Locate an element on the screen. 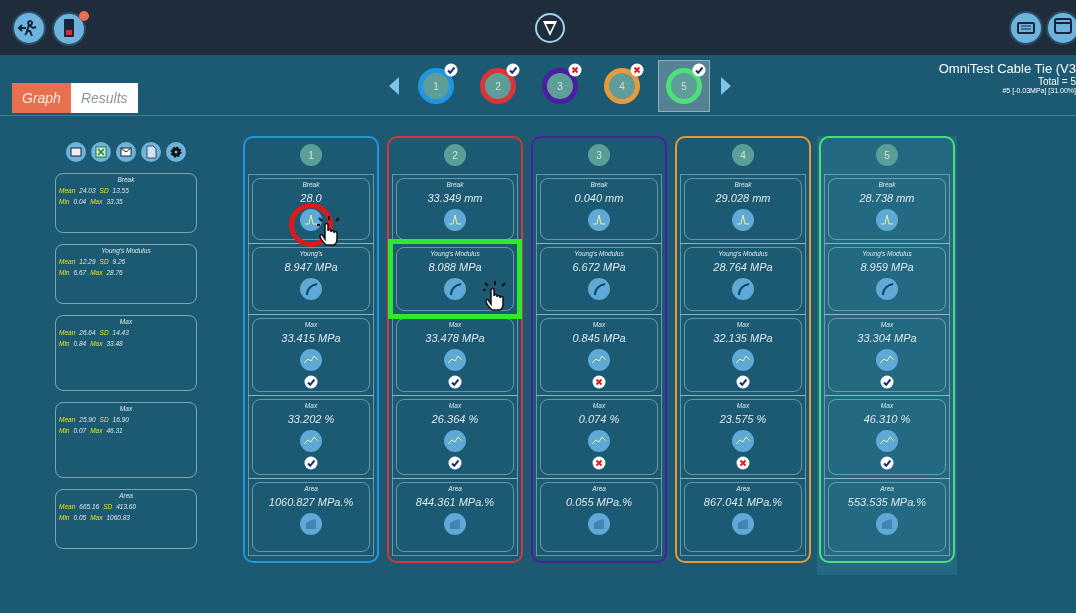  result-value: 33.202 % is located at coordinates (311, 419).